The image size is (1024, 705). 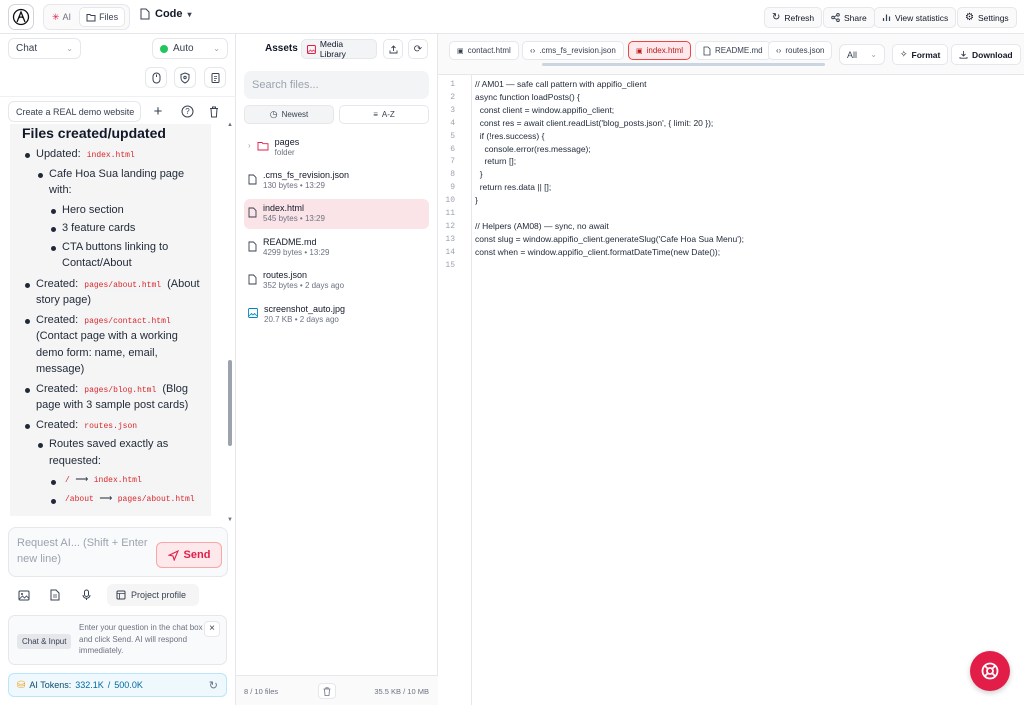 I want to click on editor-tab: ▣ contact.html, so click(x=484, y=50).